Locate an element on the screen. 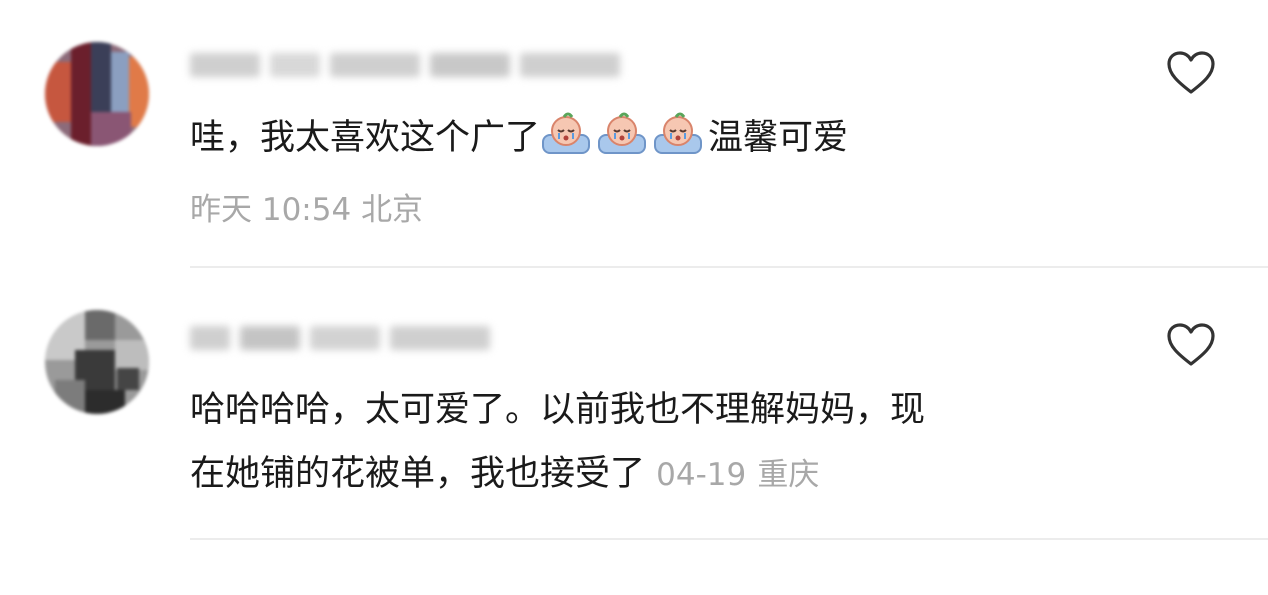 The width and height of the screenshot is (1268, 595). comment-time: 昨天 10:54 is located at coordinates (271, 210).